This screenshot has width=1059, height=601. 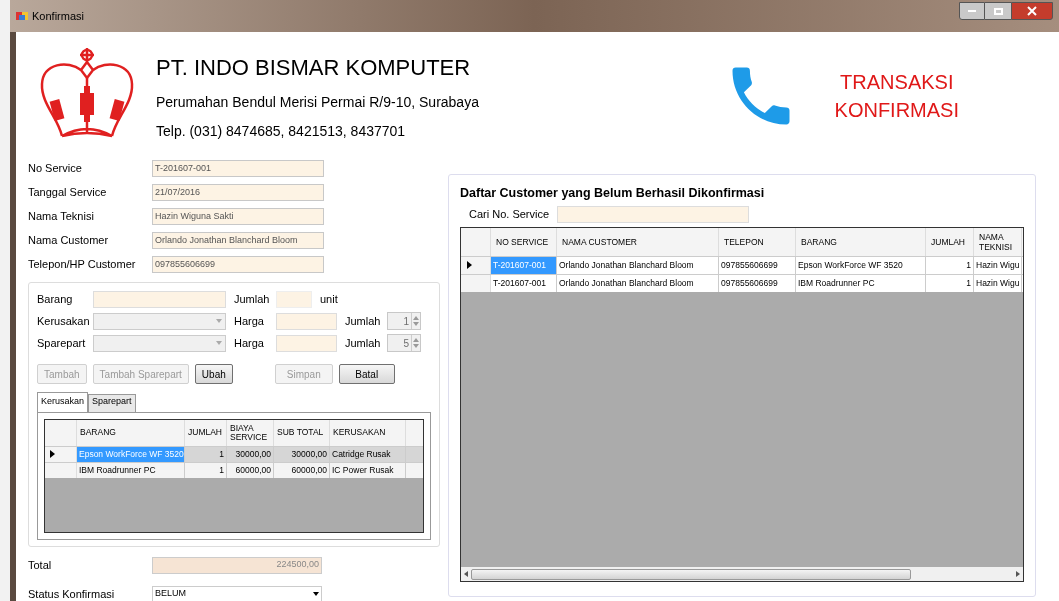 What do you see at coordinates (314, 67) in the screenshot?
I see `company-name: PT. INDO BISMAR KOMPUTER` at bounding box center [314, 67].